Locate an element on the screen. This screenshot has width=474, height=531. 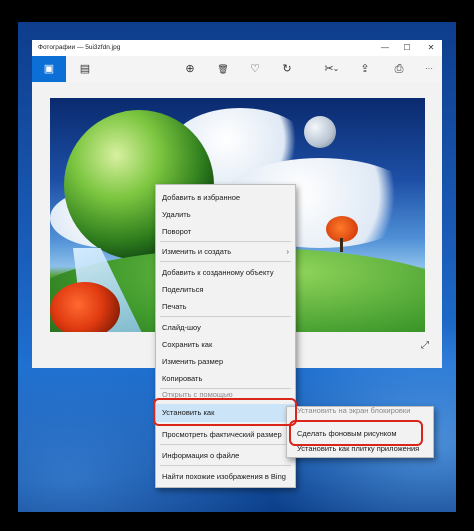
menu-item-rotate: Поворот is located at coordinates (225, 231).